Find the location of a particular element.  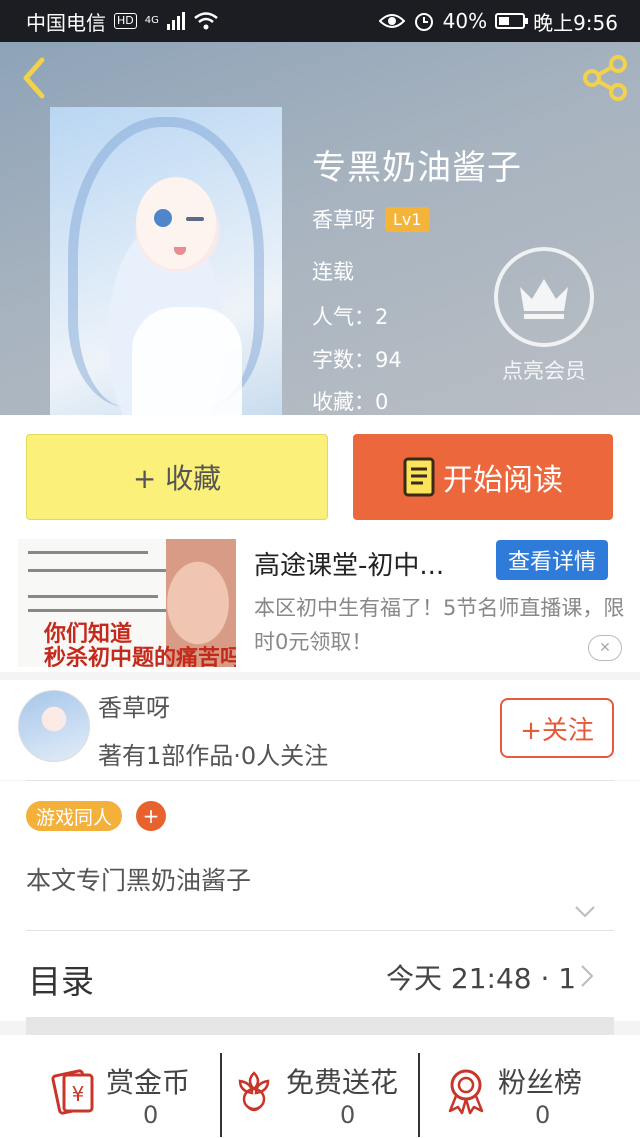

vip-button: 点亮会员 is located at coordinates (544, 316).